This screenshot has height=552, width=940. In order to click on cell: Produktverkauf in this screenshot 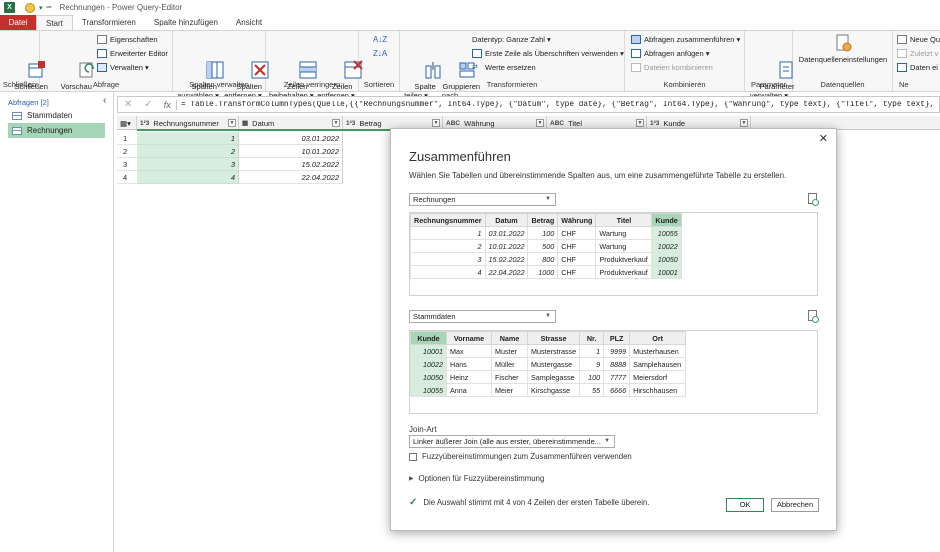, I will do `click(624, 272)`.